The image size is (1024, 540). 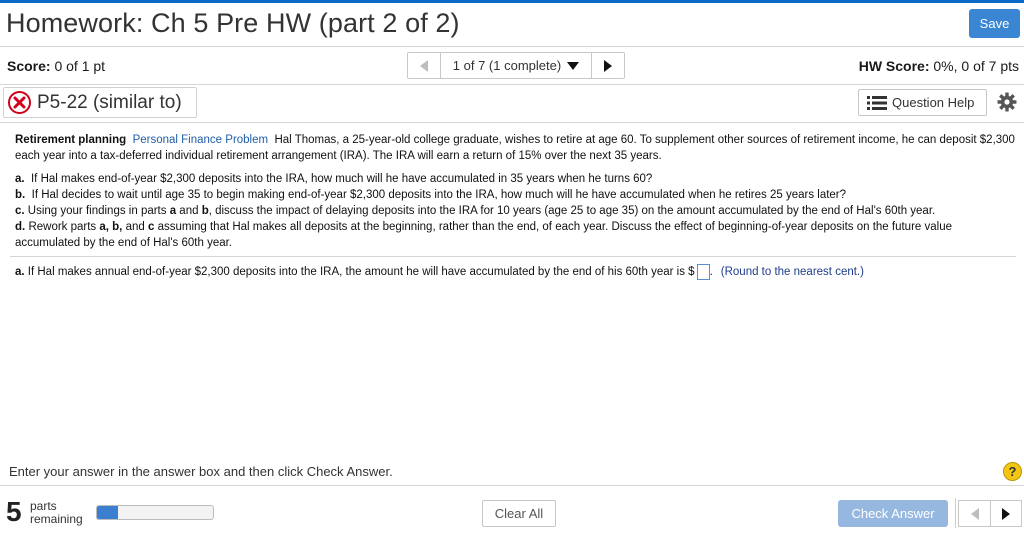 I want to click on clear-all-button: Clear All, so click(x=519, y=513).